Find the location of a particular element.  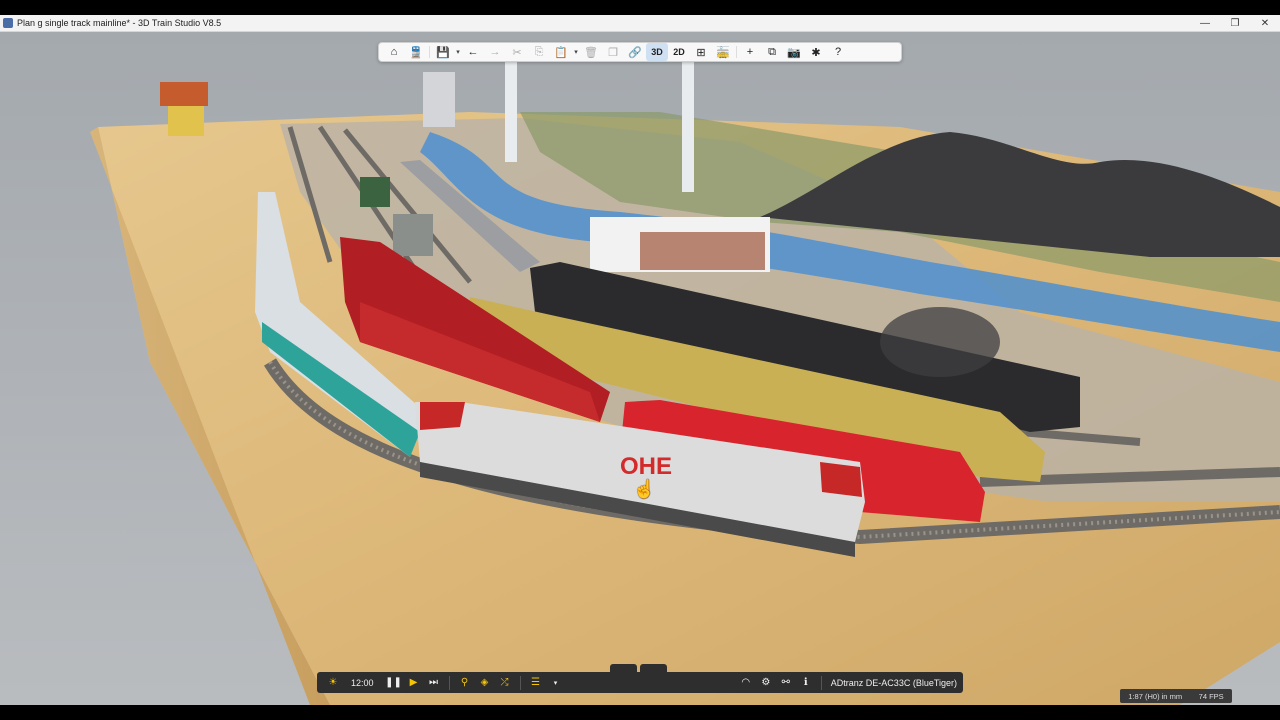

route-icon: ⚯ is located at coordinates (786, 683).